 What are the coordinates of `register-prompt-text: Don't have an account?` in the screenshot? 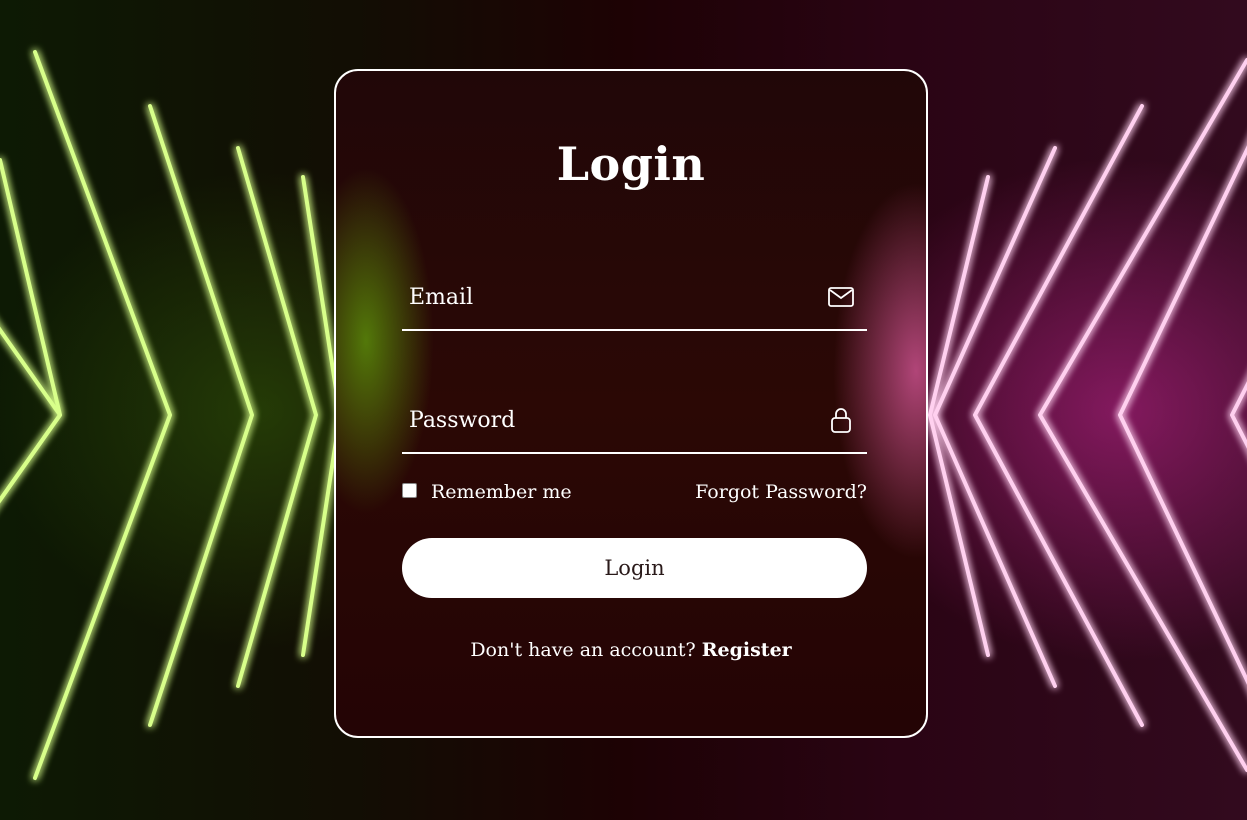 It's located at (583, 650).